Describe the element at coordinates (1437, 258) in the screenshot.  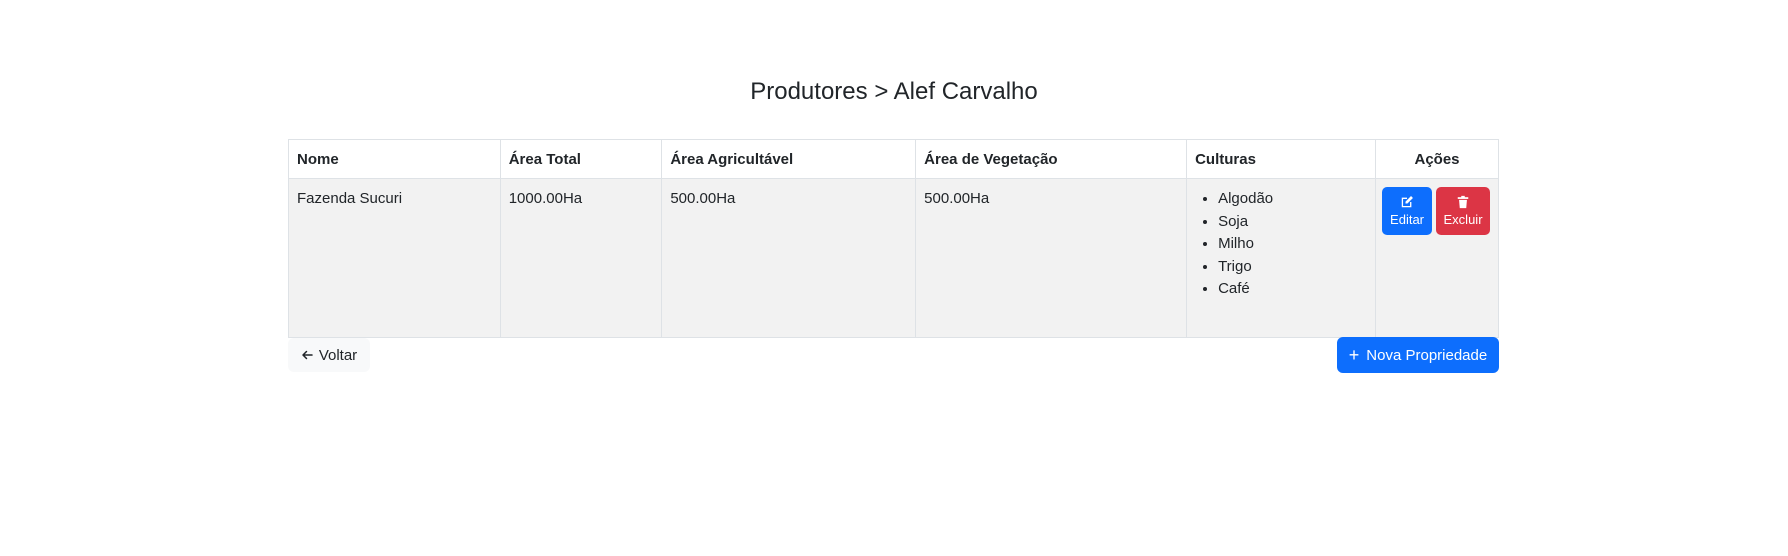
I see `cell-acoes: Editar Excluir` at that location.